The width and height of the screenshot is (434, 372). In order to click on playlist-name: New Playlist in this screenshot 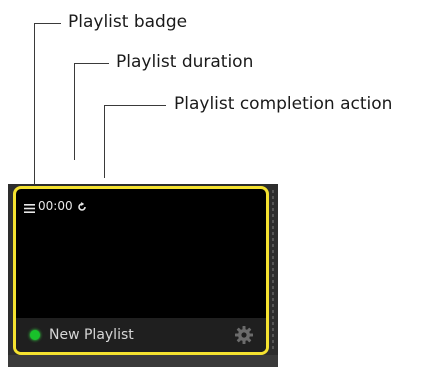, I will do `click(91, 335)`.